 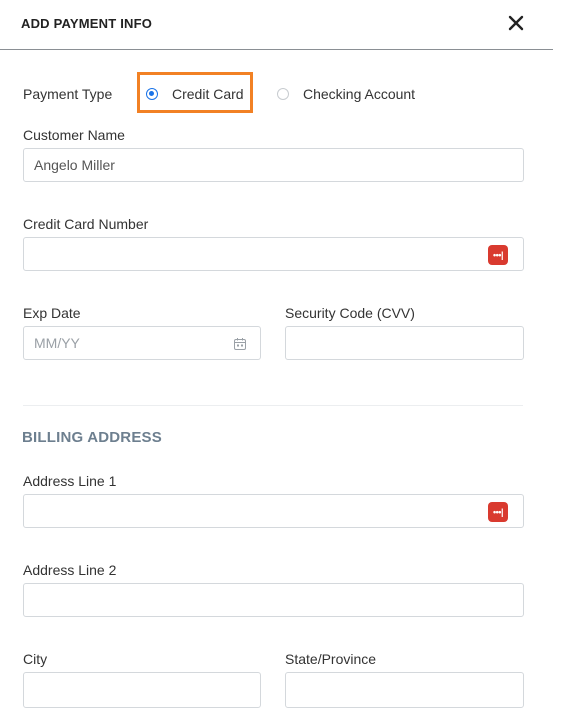 What do you see at coordinates (240, 344) in the screenshot?
I see `calendar-icon` at bounding box center [240, 344].